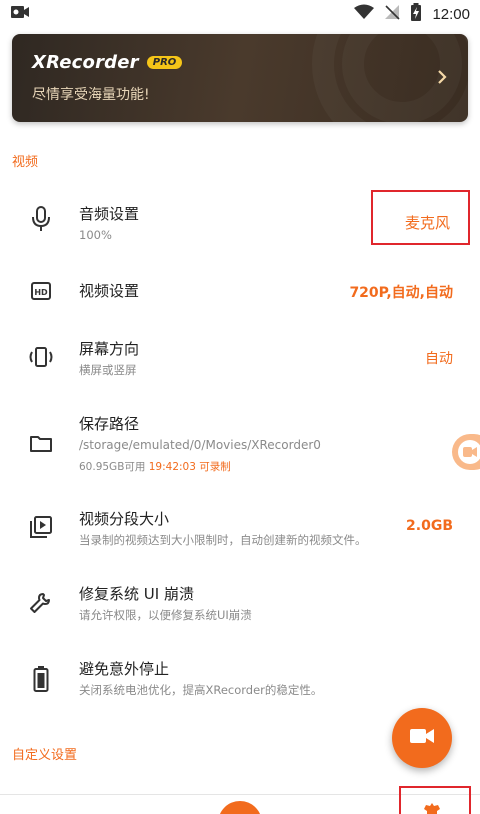  I want to click on segment-size-value: 2.0GB, so click(429, 526).